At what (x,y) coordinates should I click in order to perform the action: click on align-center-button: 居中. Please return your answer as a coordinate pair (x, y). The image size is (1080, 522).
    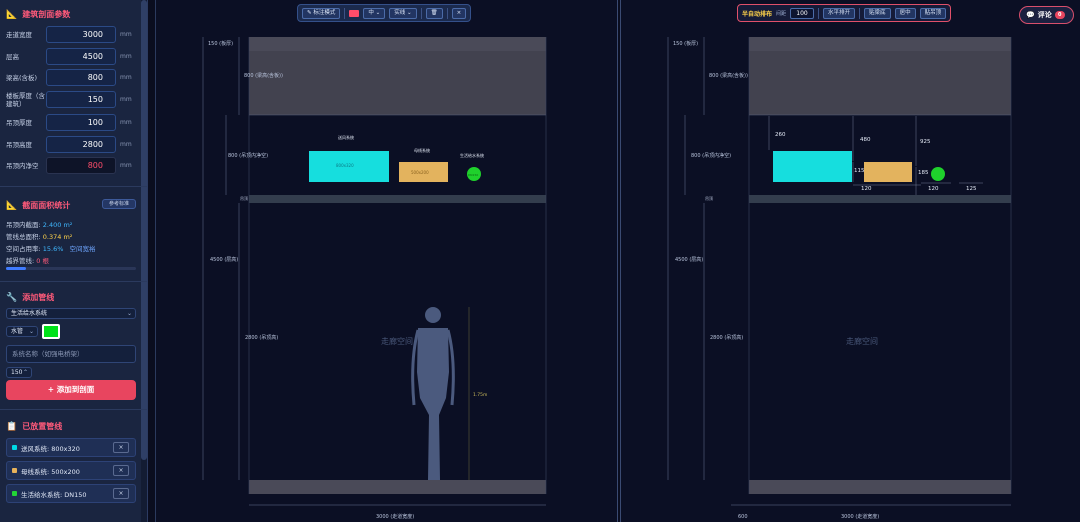
    Looking at the image, I should click on (905, 13).